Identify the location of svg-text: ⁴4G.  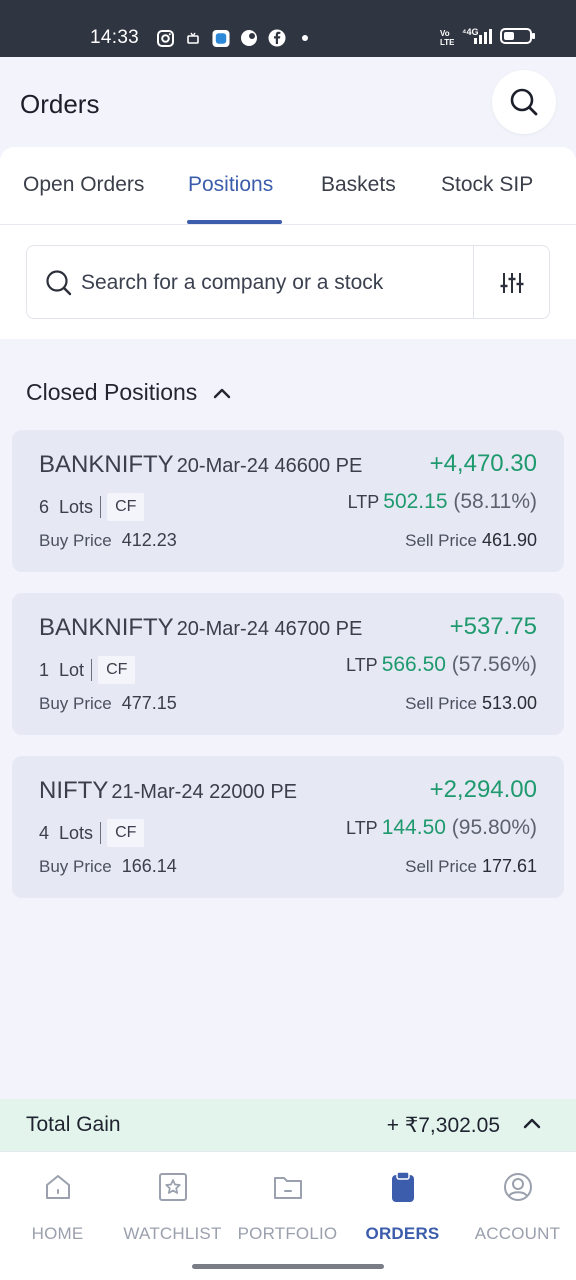
(470, 32).